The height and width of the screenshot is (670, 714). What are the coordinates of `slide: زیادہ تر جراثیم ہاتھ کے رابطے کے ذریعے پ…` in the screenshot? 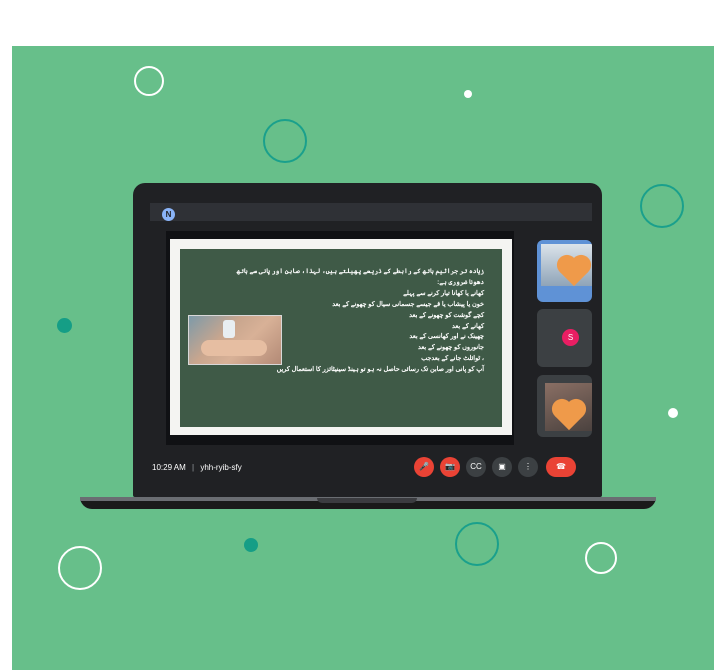 It's located at (341, 338).